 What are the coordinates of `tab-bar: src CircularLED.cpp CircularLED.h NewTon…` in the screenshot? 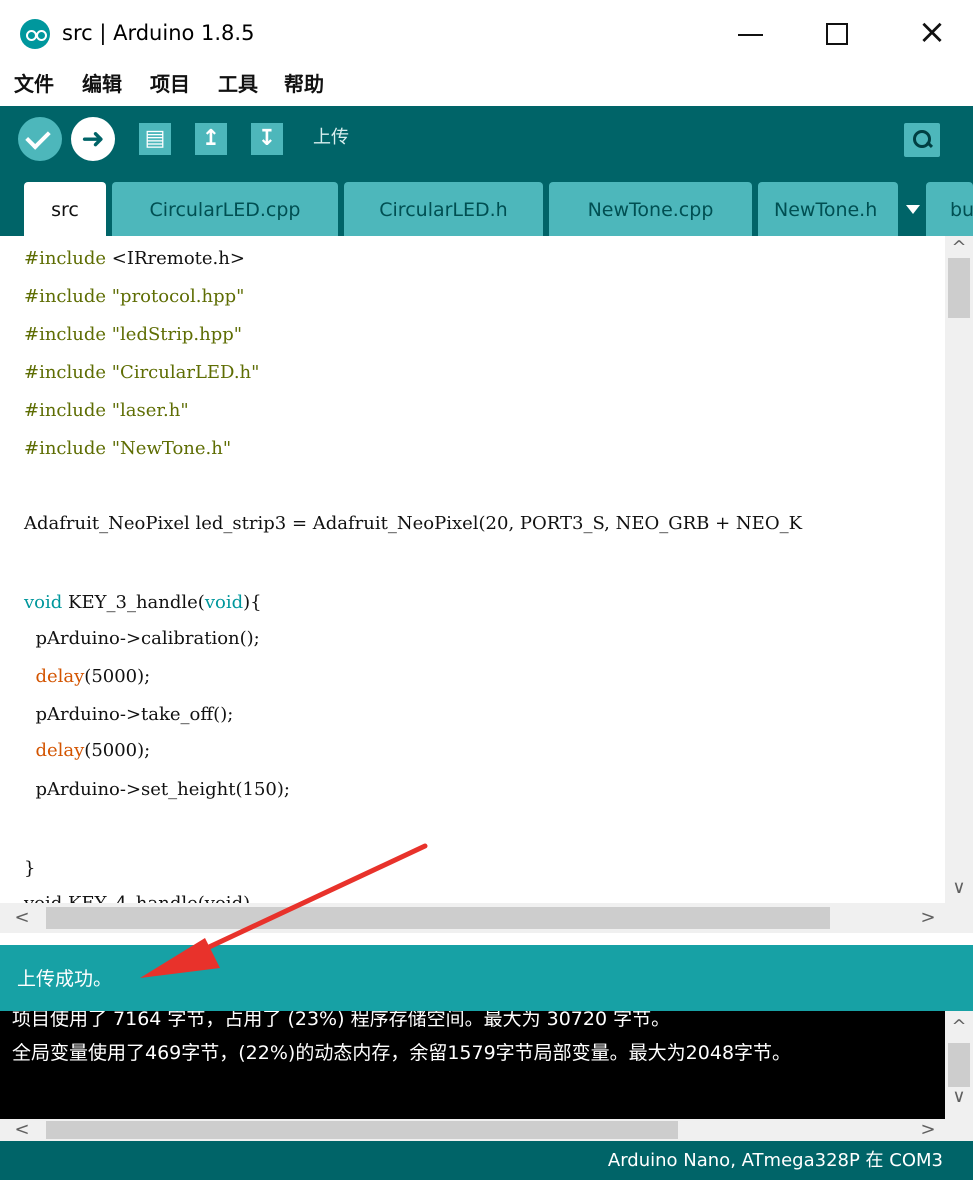 It's located at (486, 203).